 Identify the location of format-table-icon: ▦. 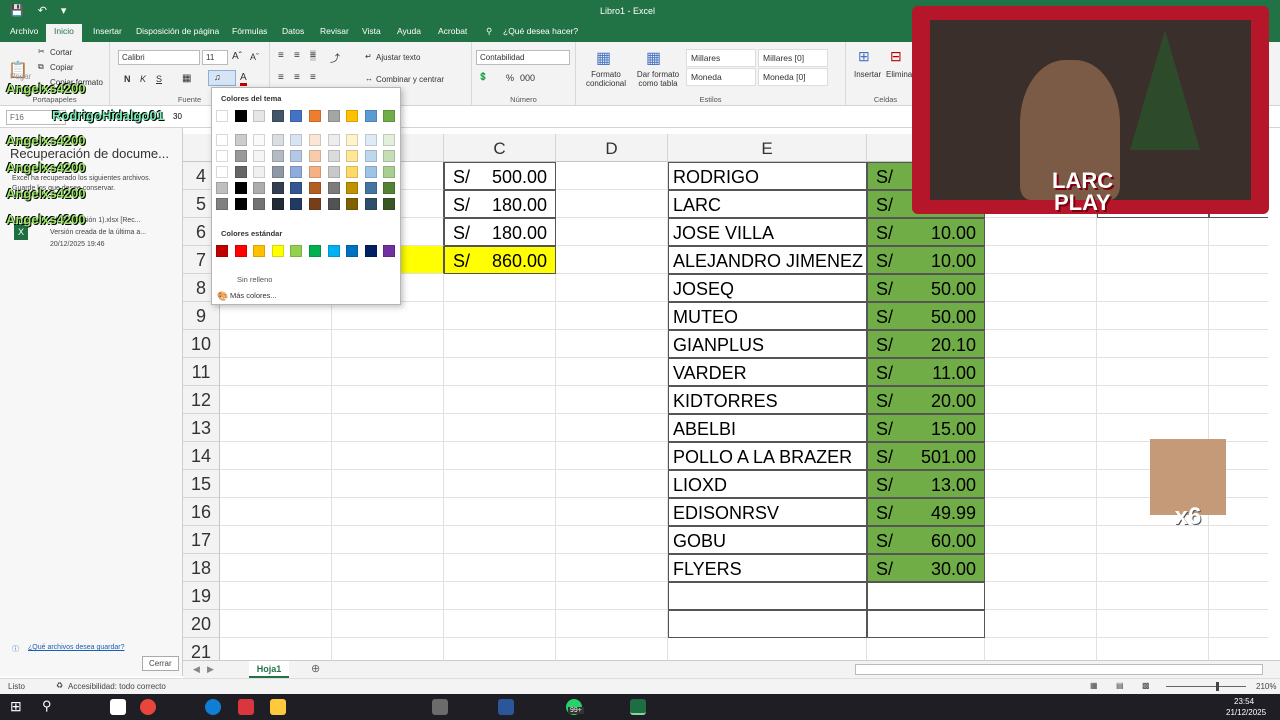
(653, 58).